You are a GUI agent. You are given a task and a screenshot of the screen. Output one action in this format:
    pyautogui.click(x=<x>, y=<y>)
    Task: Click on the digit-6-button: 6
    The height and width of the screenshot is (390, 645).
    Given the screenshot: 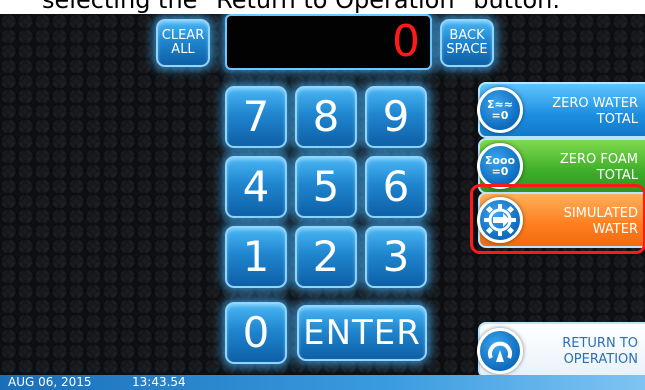 What is the action you would take?
    pyautogui.click(x=396, y=187)
    